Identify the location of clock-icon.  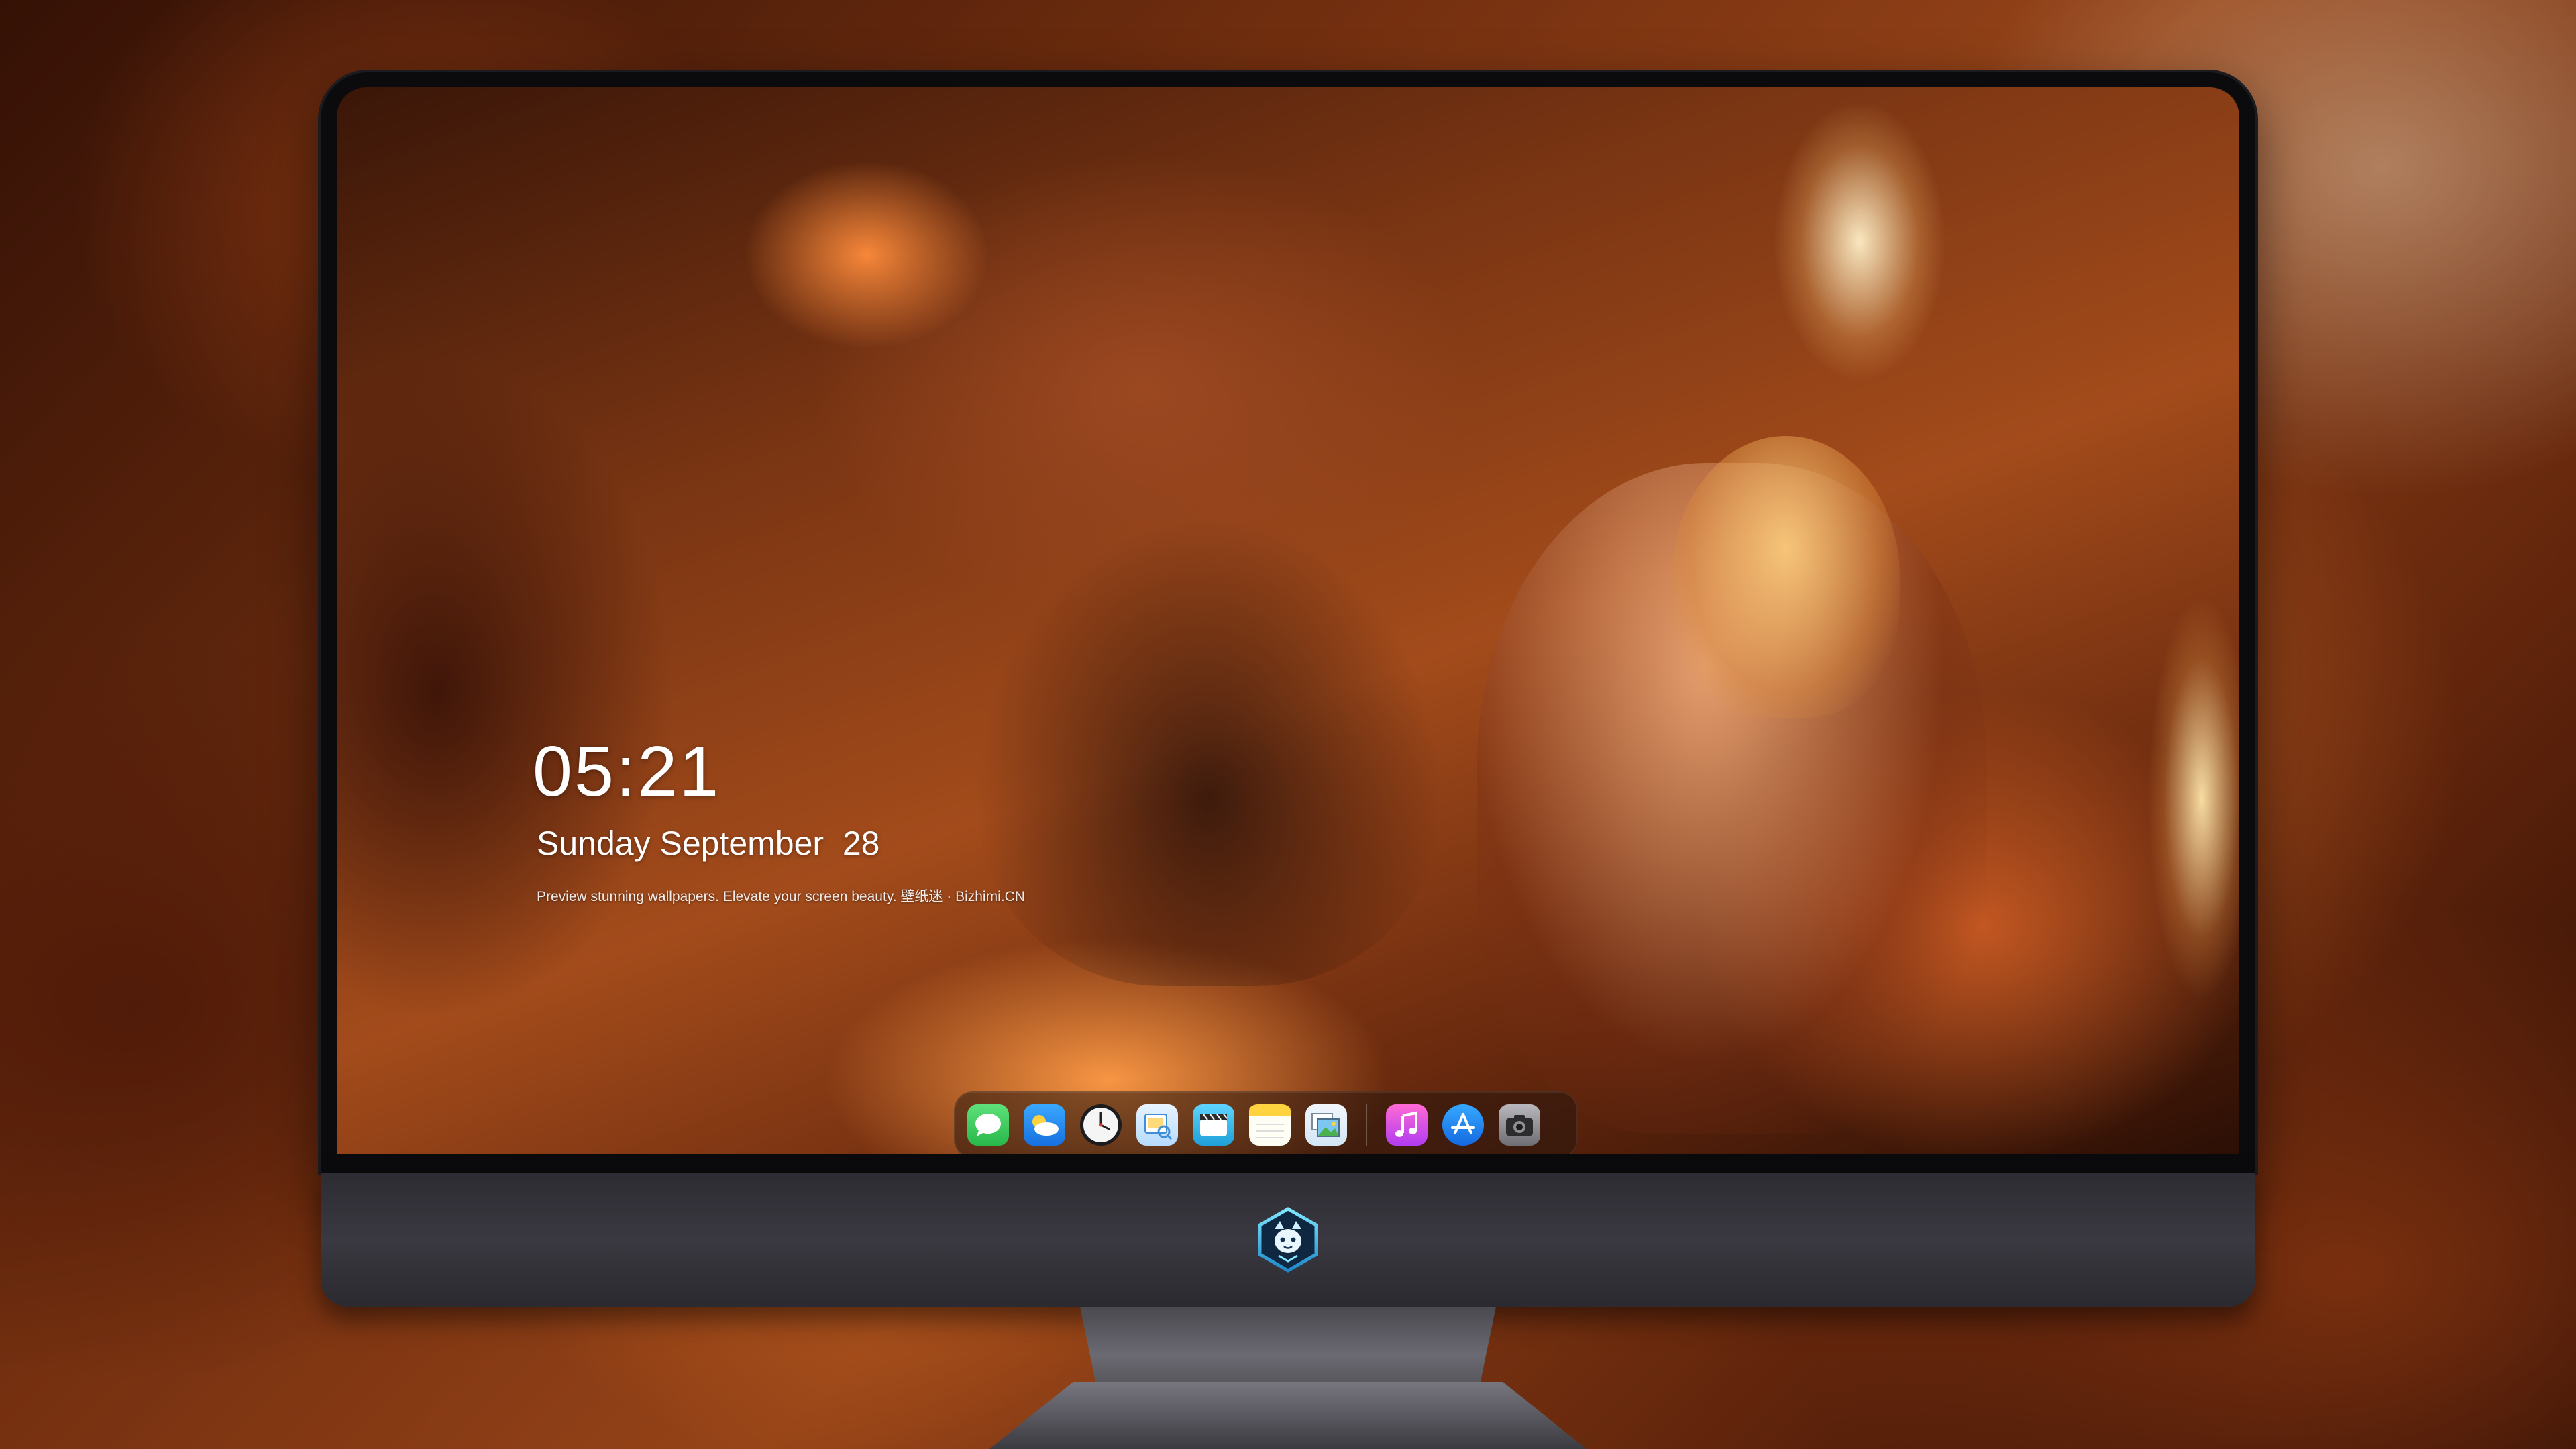
(1100, 1125).